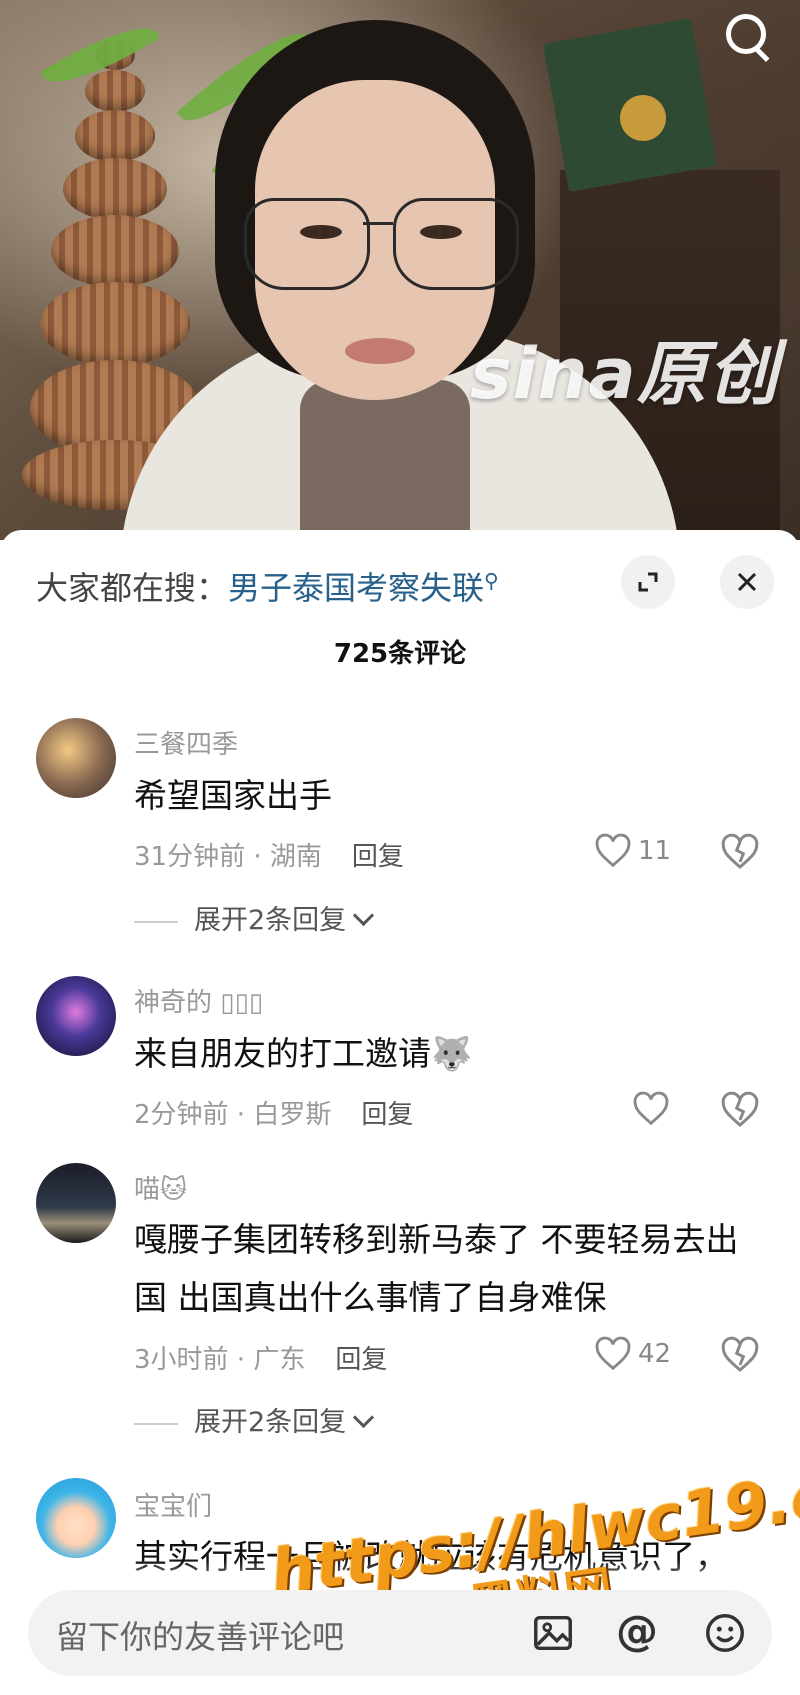  What do you see at coordinates (186, 742) in the screenshot?
I see `comment-username: 三餐四季` at bounding box center [186, 742].